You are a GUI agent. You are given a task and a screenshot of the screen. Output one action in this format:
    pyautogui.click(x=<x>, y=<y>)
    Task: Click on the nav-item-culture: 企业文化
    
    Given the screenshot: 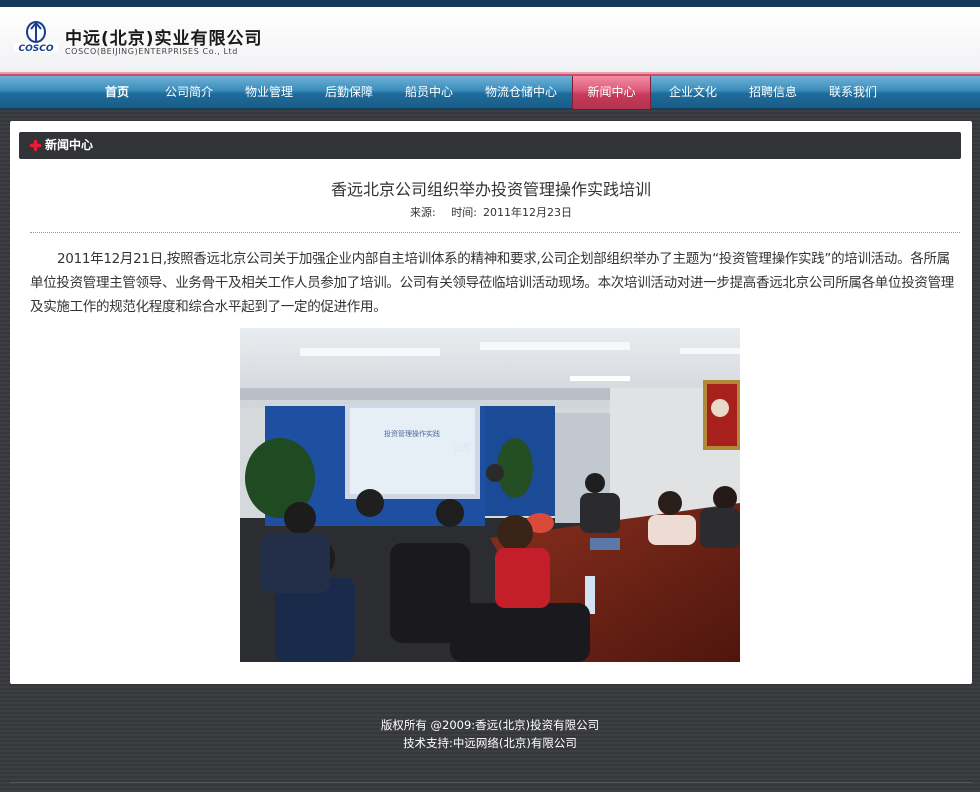 What is the action you would take?
    pyautogui.click(x=693, y=92)
    